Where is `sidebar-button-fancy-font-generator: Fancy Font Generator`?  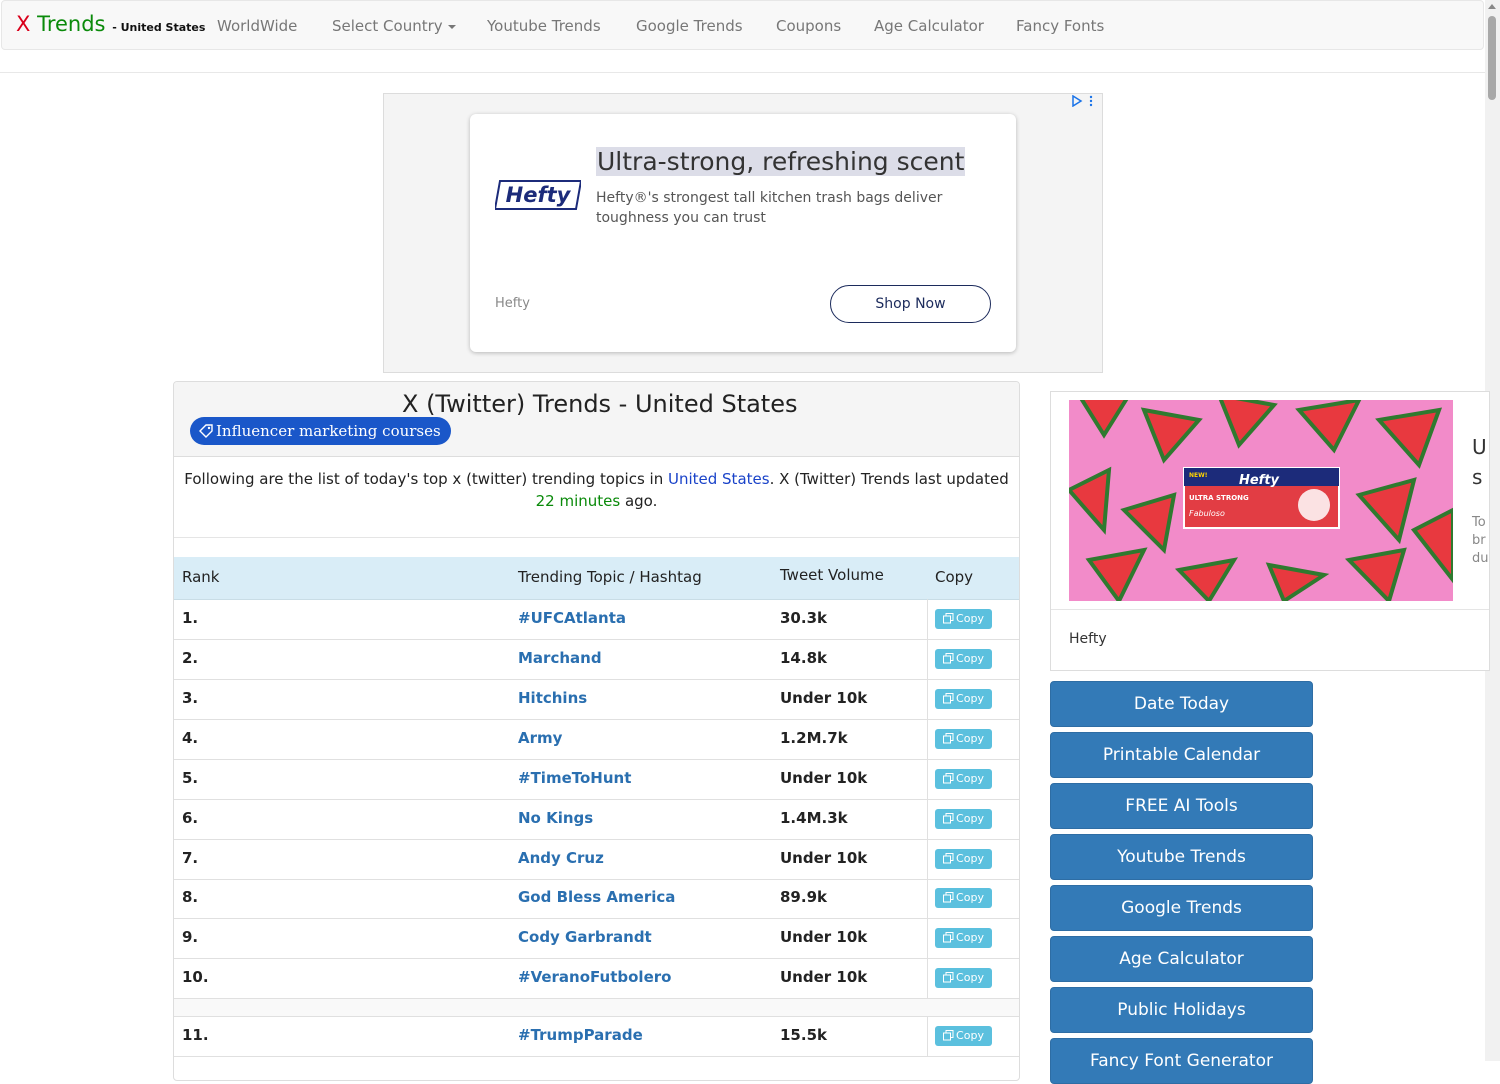 sidebar-button-fancy-font-generator: Fancy Font Generator is located at coordinates (1181, 1061).